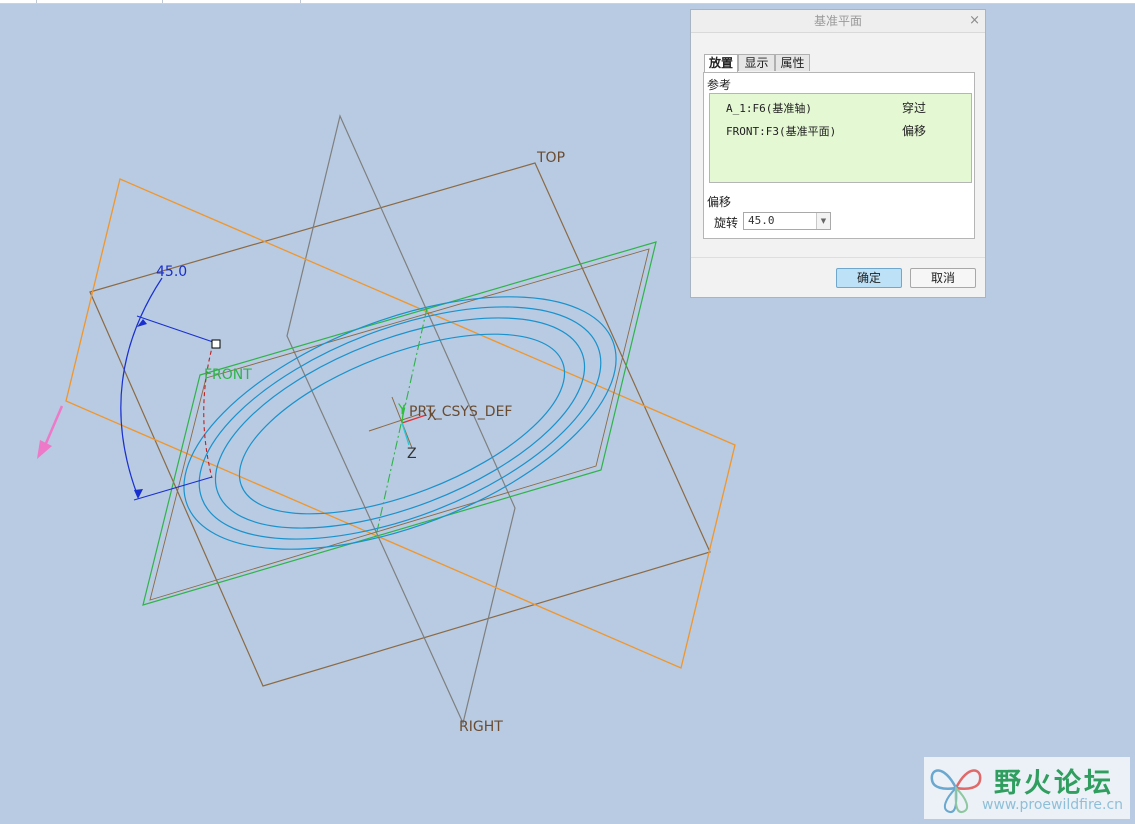 The image size is (1135, 824). Describe the element at coordinates (792, 62) in the screenshot. I see `tab-properties: 属性` at that location.